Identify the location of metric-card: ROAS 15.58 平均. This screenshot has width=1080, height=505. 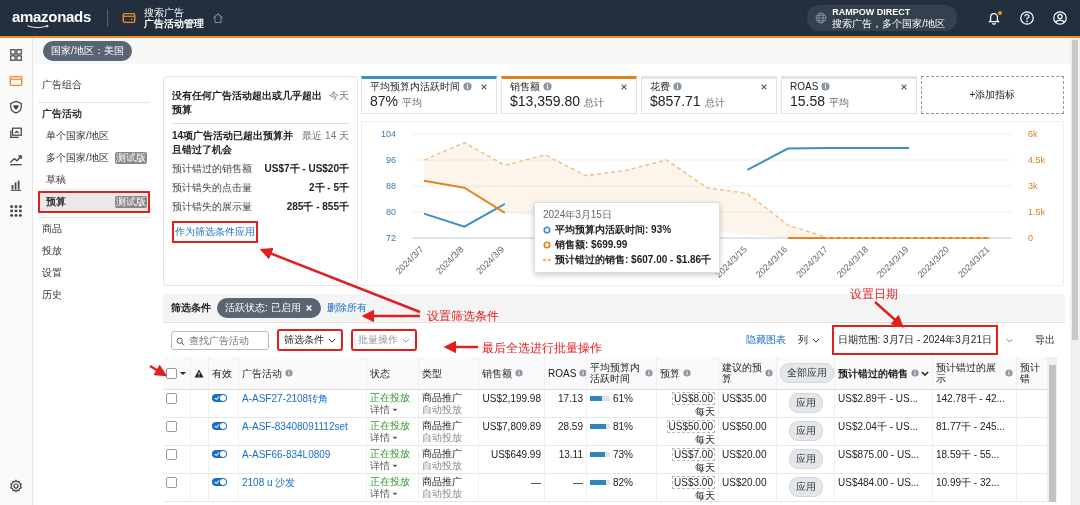
(849, 95).